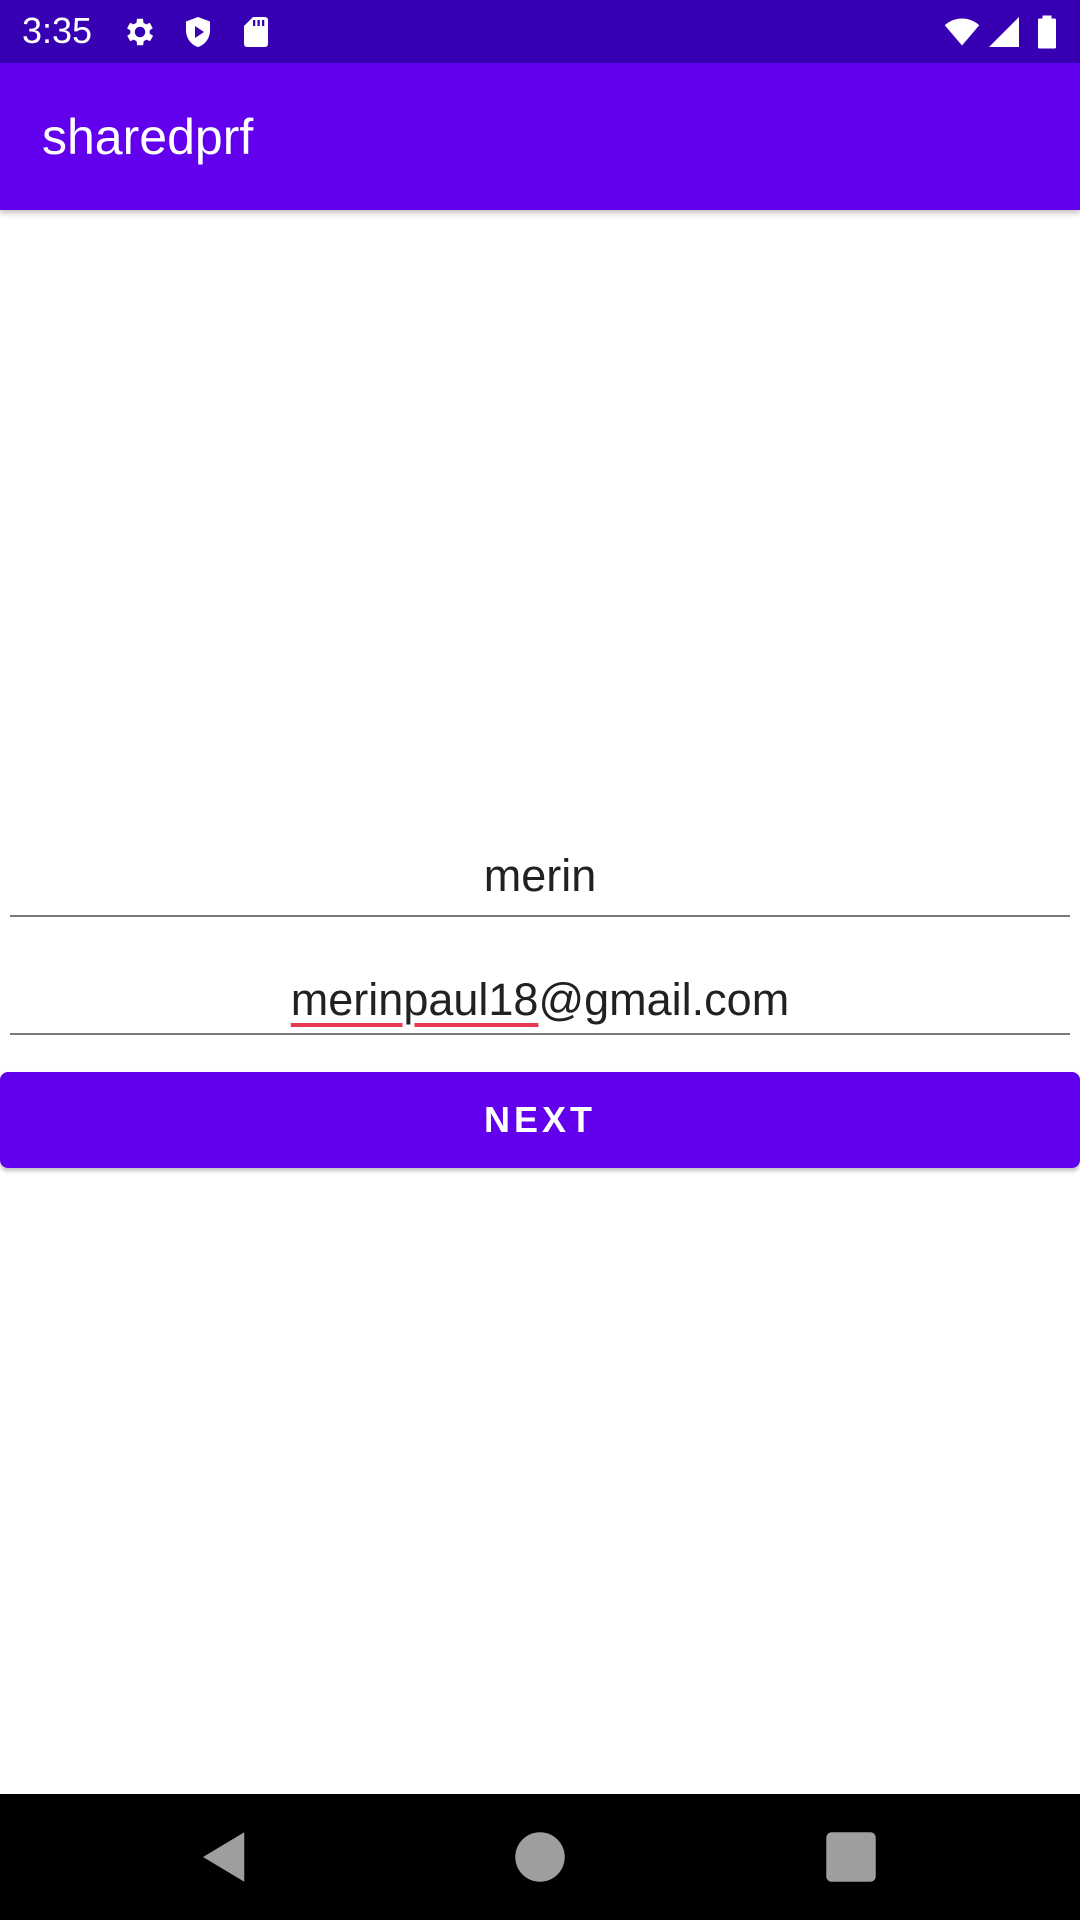  I want to click on email-domain-text: @gmail.com, so click(664, 999).